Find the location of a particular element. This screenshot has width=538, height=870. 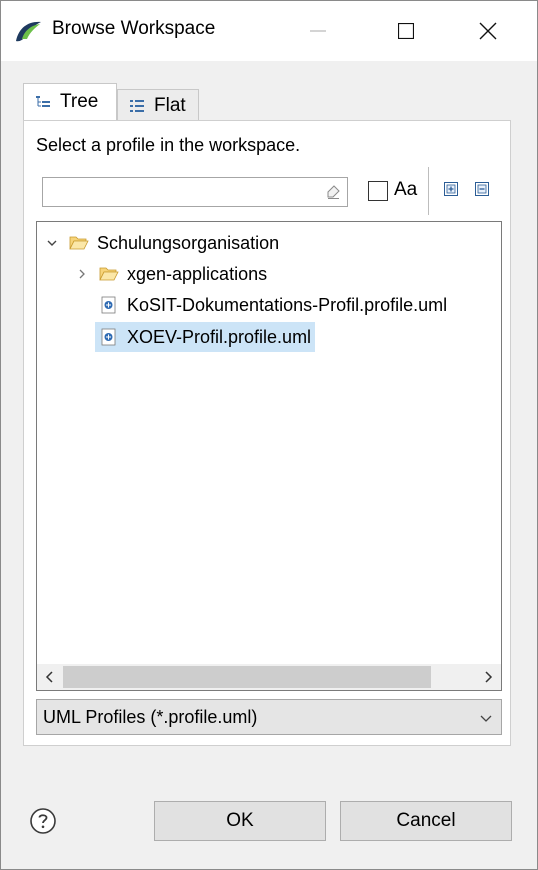

match-case-label: Aa is located at coordinates (405, 190).